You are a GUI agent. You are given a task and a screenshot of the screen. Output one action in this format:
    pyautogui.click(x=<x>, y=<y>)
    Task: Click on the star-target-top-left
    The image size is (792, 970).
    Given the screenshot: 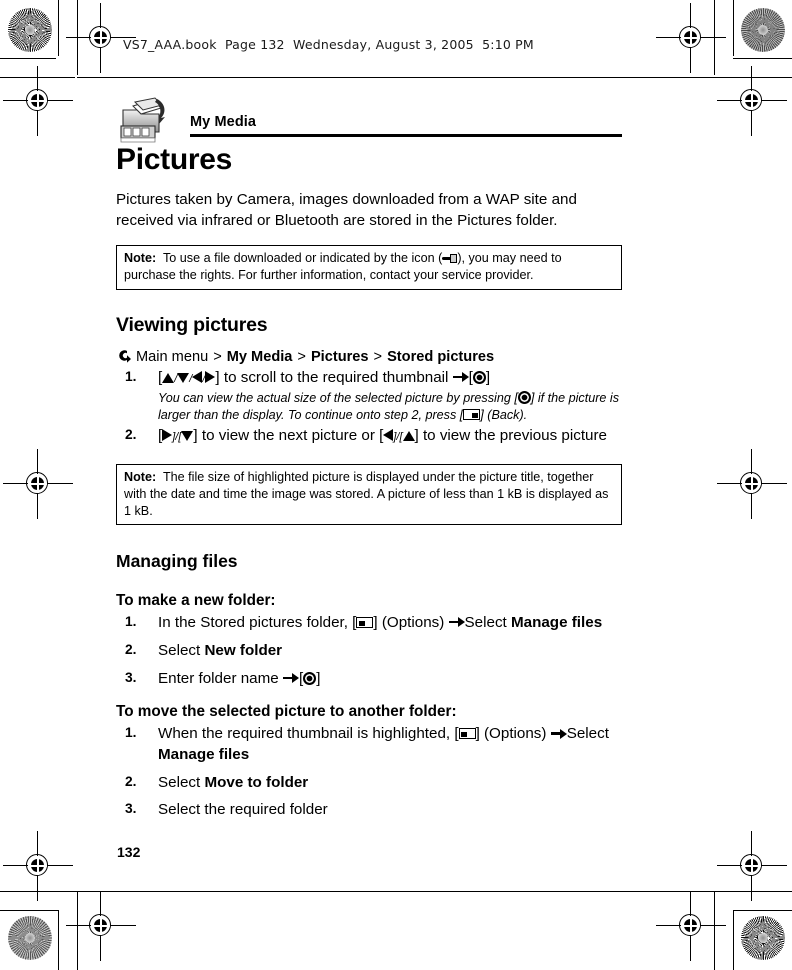 What is the action you would take?
    pyautogui.click(x=30, y=30)
    